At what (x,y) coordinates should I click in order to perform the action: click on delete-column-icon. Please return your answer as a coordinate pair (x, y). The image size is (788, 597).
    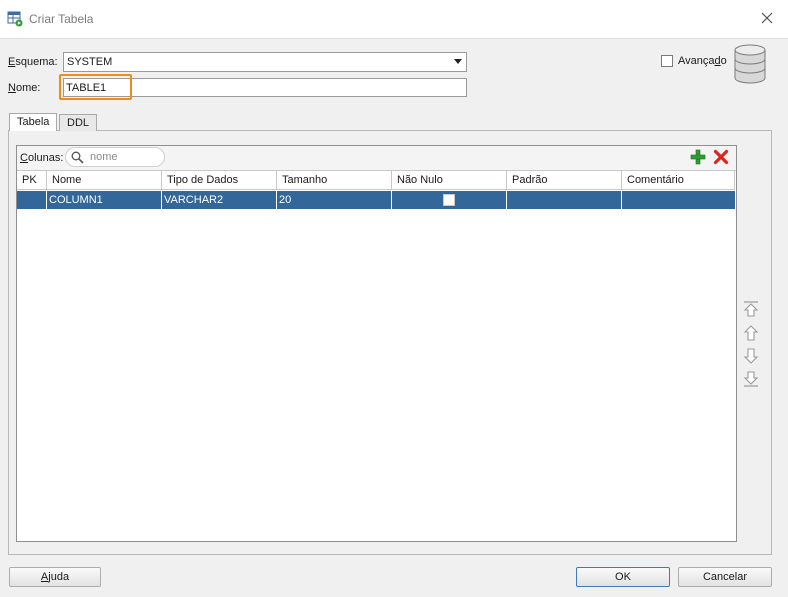
    Looking at the image, I should click on (721, 157).